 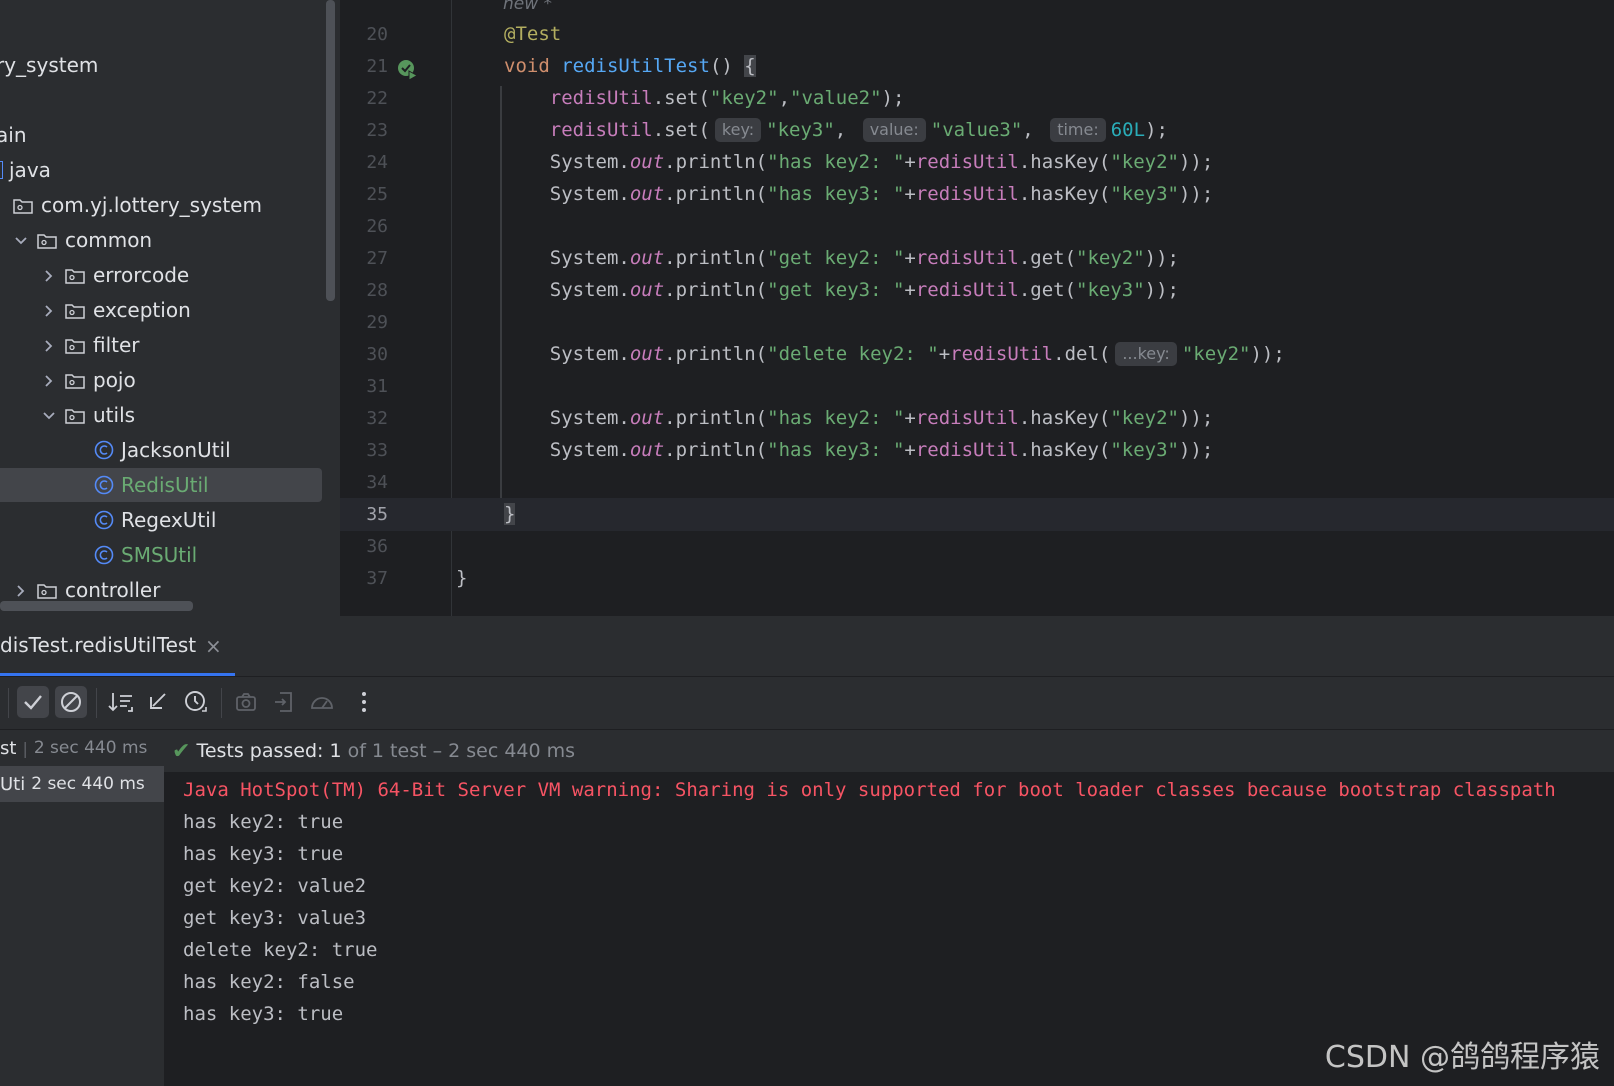 What do you see at coordinates (977, 482) in the screenshot?
I see `code-line: 34` at bounding box center [977, 482].